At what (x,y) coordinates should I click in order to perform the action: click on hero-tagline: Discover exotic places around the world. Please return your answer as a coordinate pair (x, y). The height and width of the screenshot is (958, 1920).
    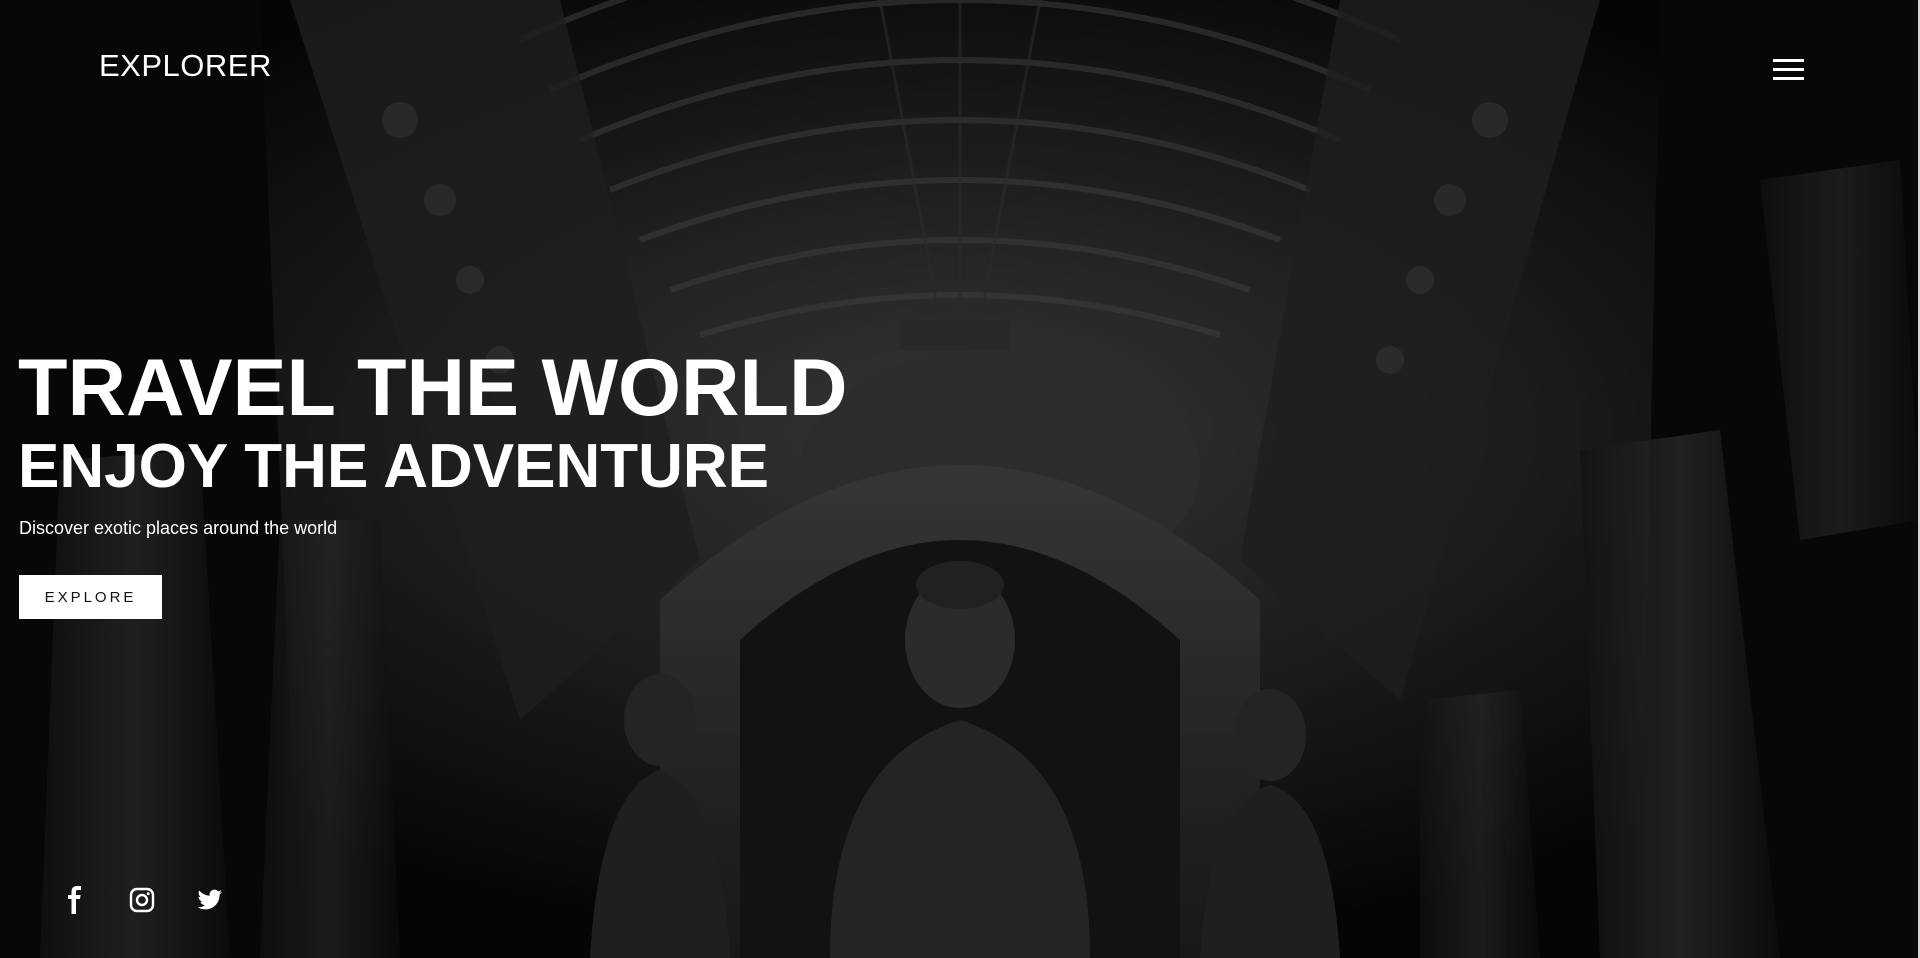
    Looking at the image, I should click on (178, 528).